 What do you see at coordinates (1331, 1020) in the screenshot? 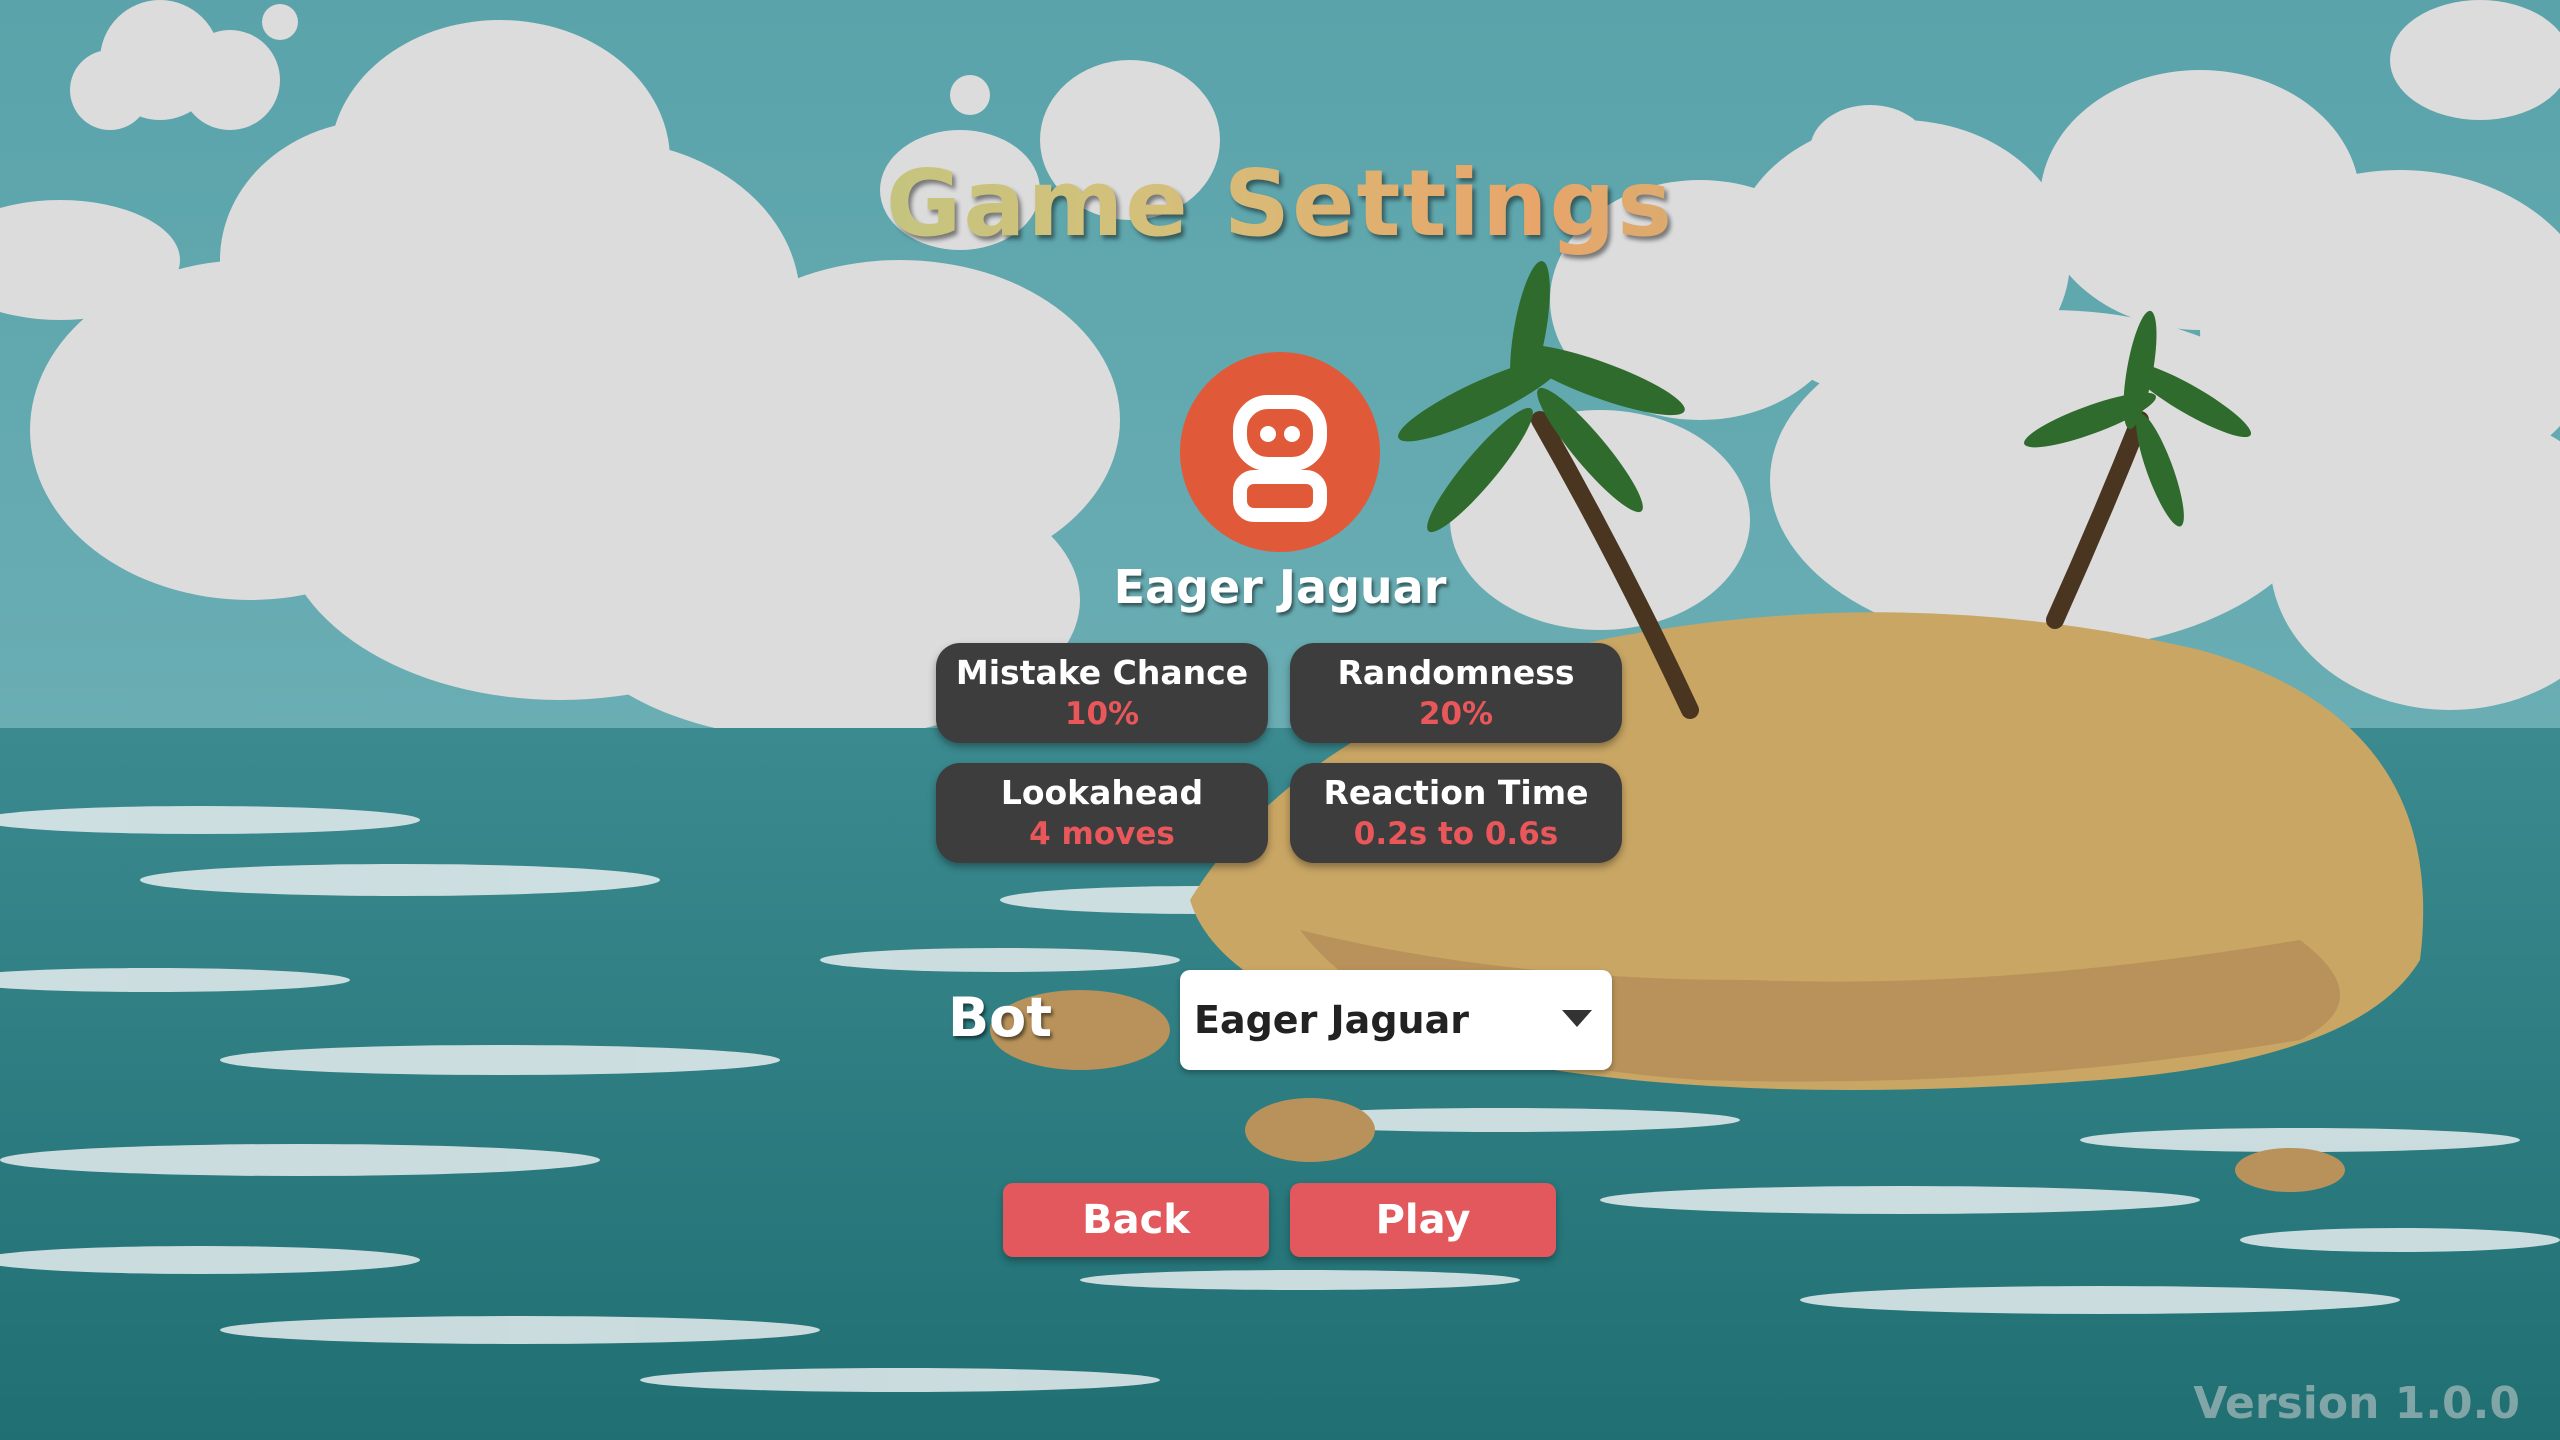
I see `bot-select-value: Eager Jaguar` at bounding box center [1331, 1020].